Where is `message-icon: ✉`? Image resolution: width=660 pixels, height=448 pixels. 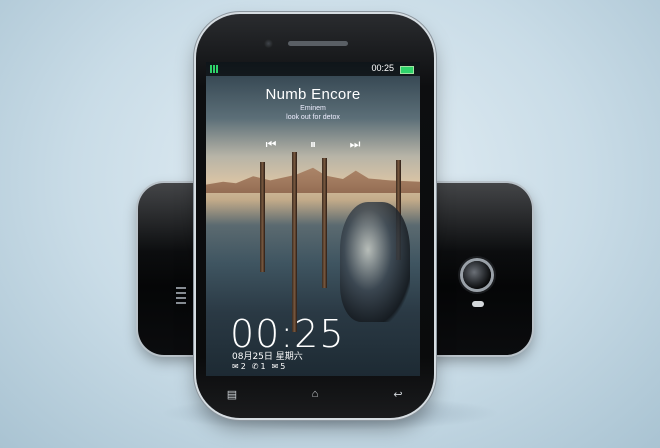 message-icon: ✉ is located at coordinates (235, 366).